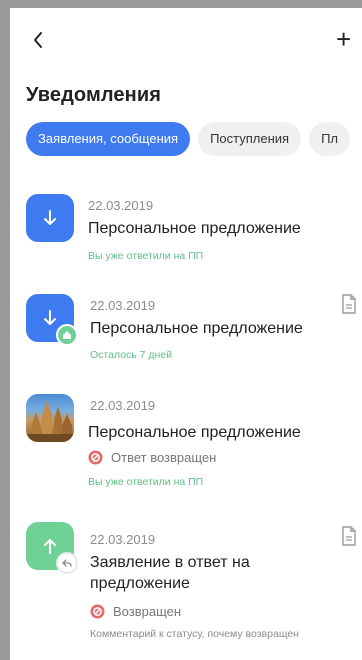  What do you see at coordinates (194, 634) in the screenshot?
I see `status-comment: Комментарий к статусу, почему возвращен` at bounding box center [194, 634].